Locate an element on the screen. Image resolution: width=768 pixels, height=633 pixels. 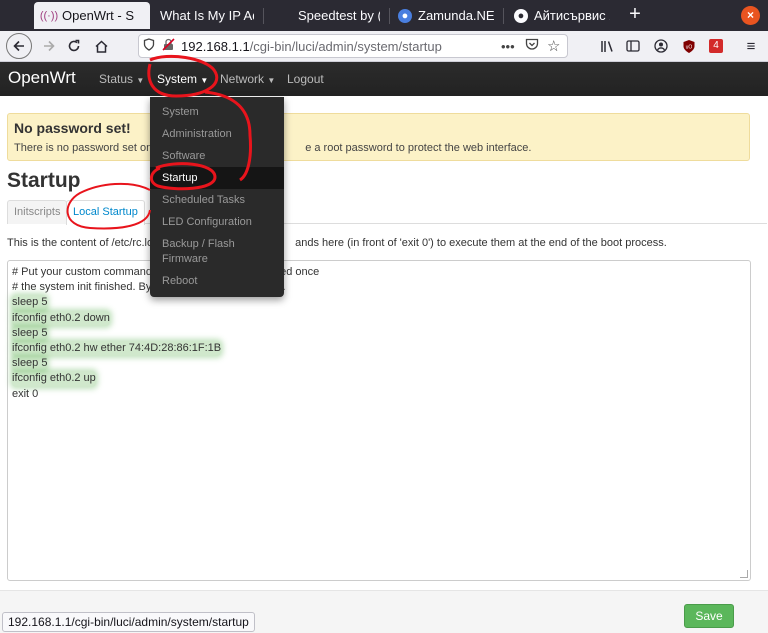
nav-status-label: Status is located at coordinates (116, 79).